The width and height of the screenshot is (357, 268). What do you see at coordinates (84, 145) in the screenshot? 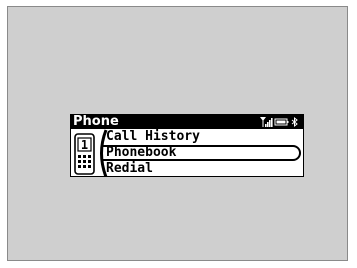
I see `phone-icon-digit: 1` at bounding box center [84, 145].